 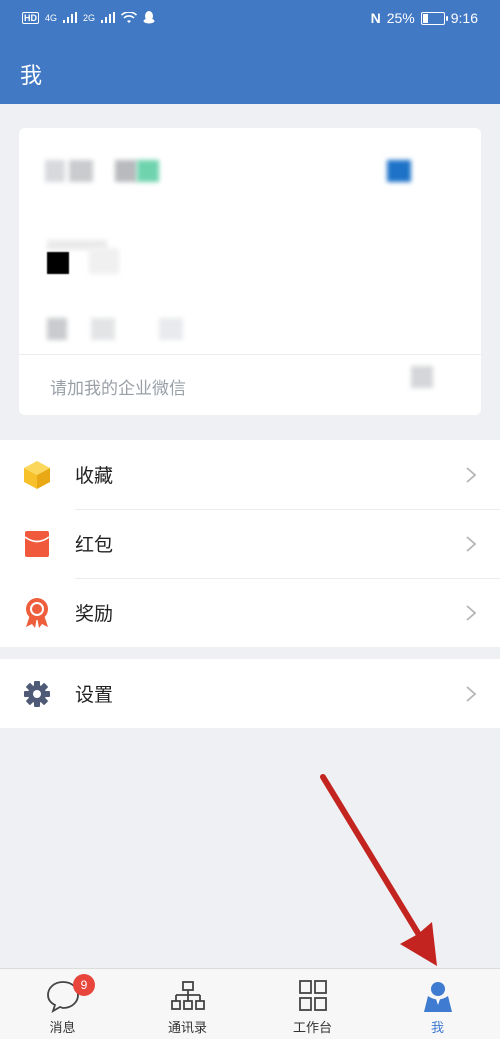 What do you see at coordinates (30, 17) in the screenshot?
I see `hd-indicator: HD` at bounding box center [30, 17].